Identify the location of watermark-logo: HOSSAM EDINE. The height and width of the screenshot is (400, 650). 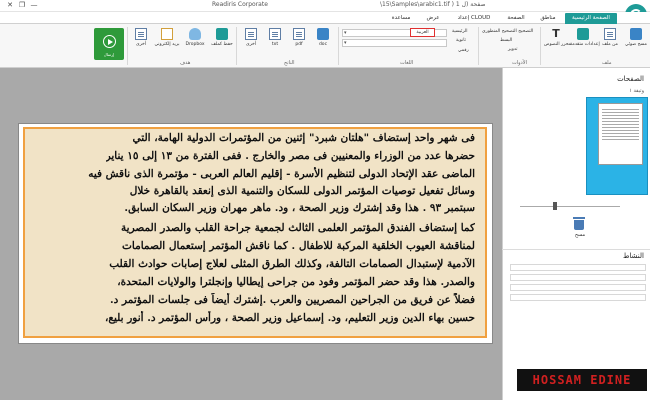
(582, 380).